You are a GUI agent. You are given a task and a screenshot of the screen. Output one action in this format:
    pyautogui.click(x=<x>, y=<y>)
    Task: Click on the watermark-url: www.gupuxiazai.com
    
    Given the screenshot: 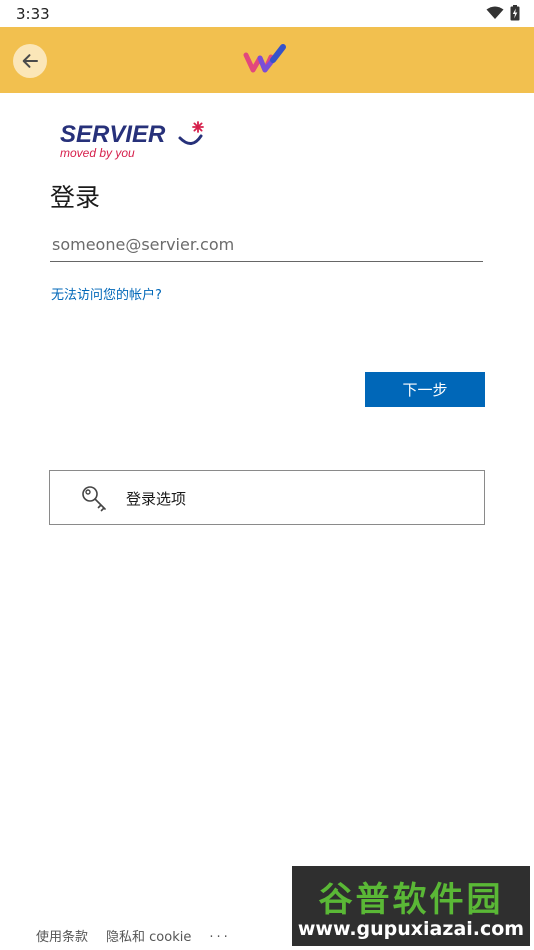 What is the action you would take?
    pyautogui.click(x=411, y=929)
    